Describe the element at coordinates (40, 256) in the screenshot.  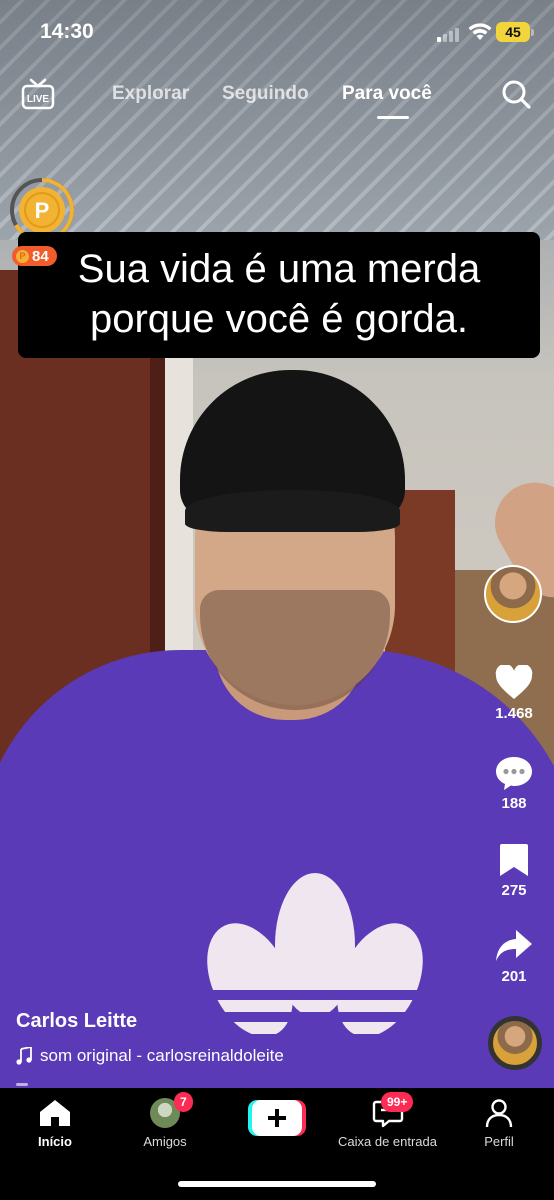
I see `coin-count-value: 84` at that location.